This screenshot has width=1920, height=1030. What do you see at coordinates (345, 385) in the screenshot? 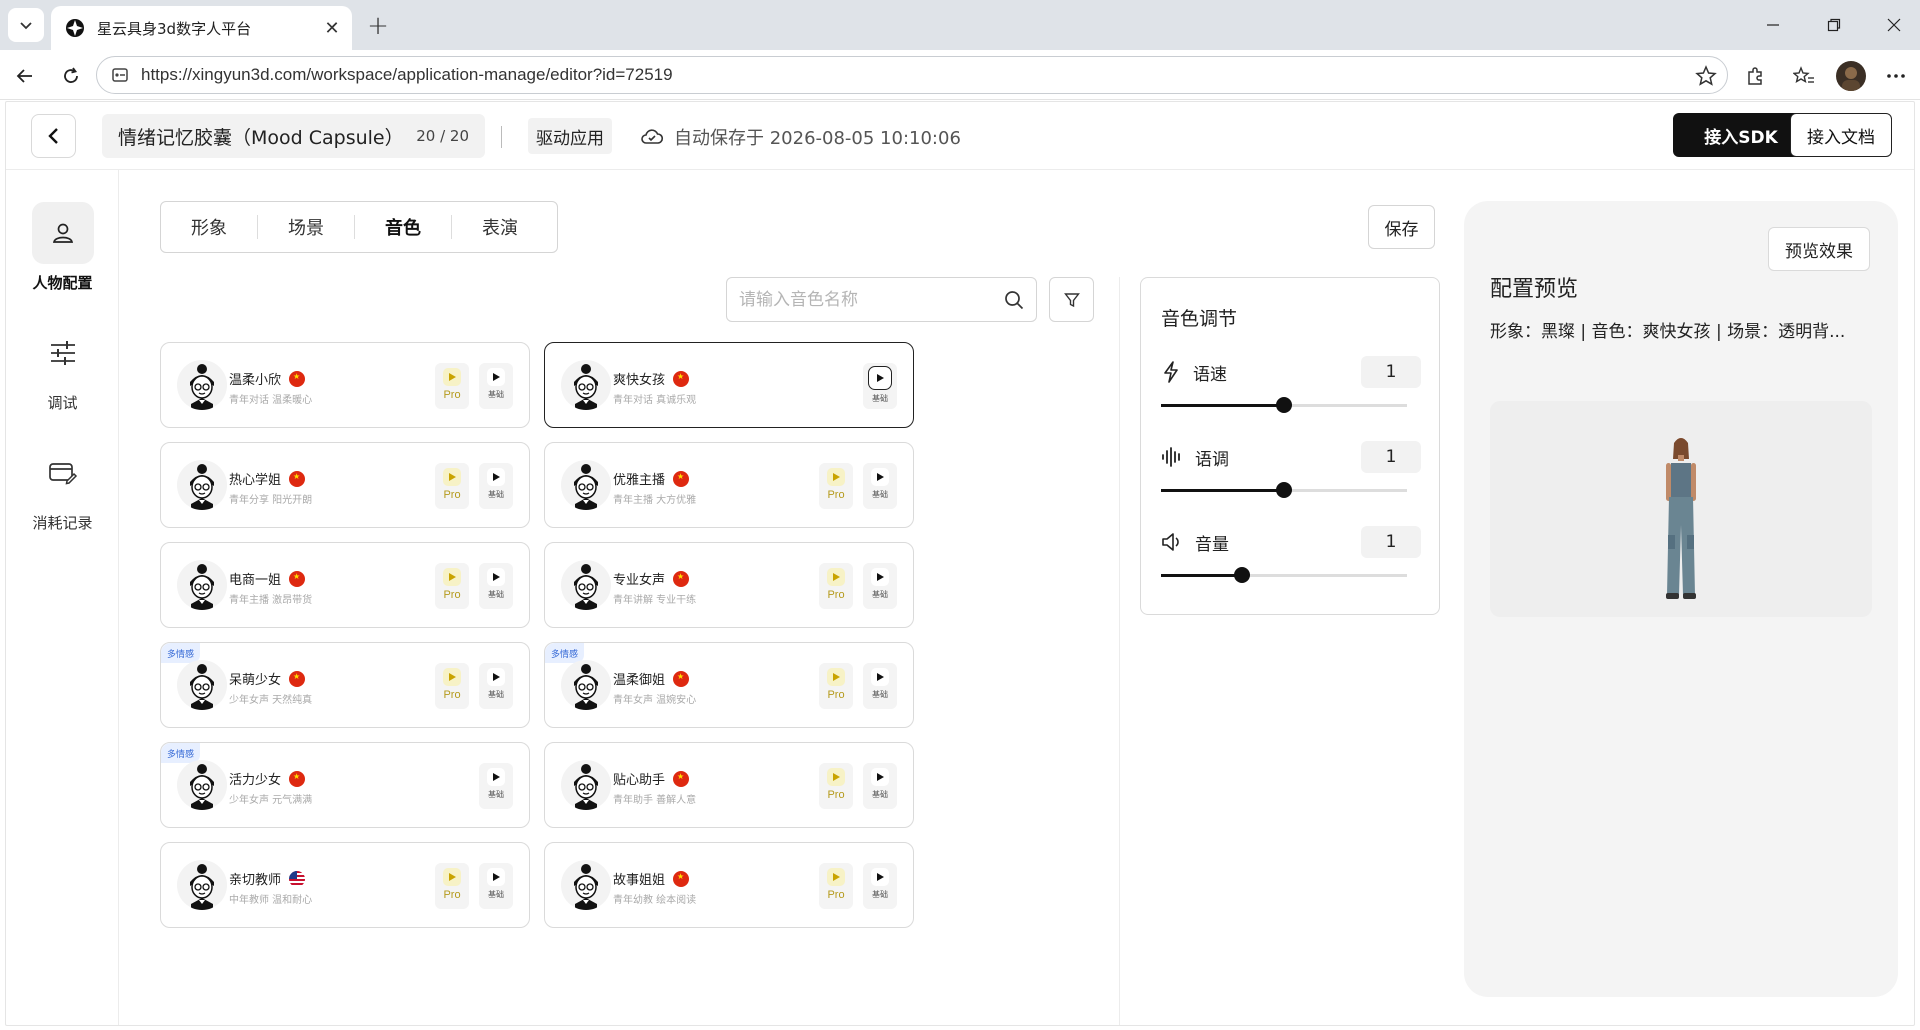
I see `voice-card: 温柔小欣 ★ 青年对话 温柔暖心 Pro 基础` at bounding box center [345, 385].